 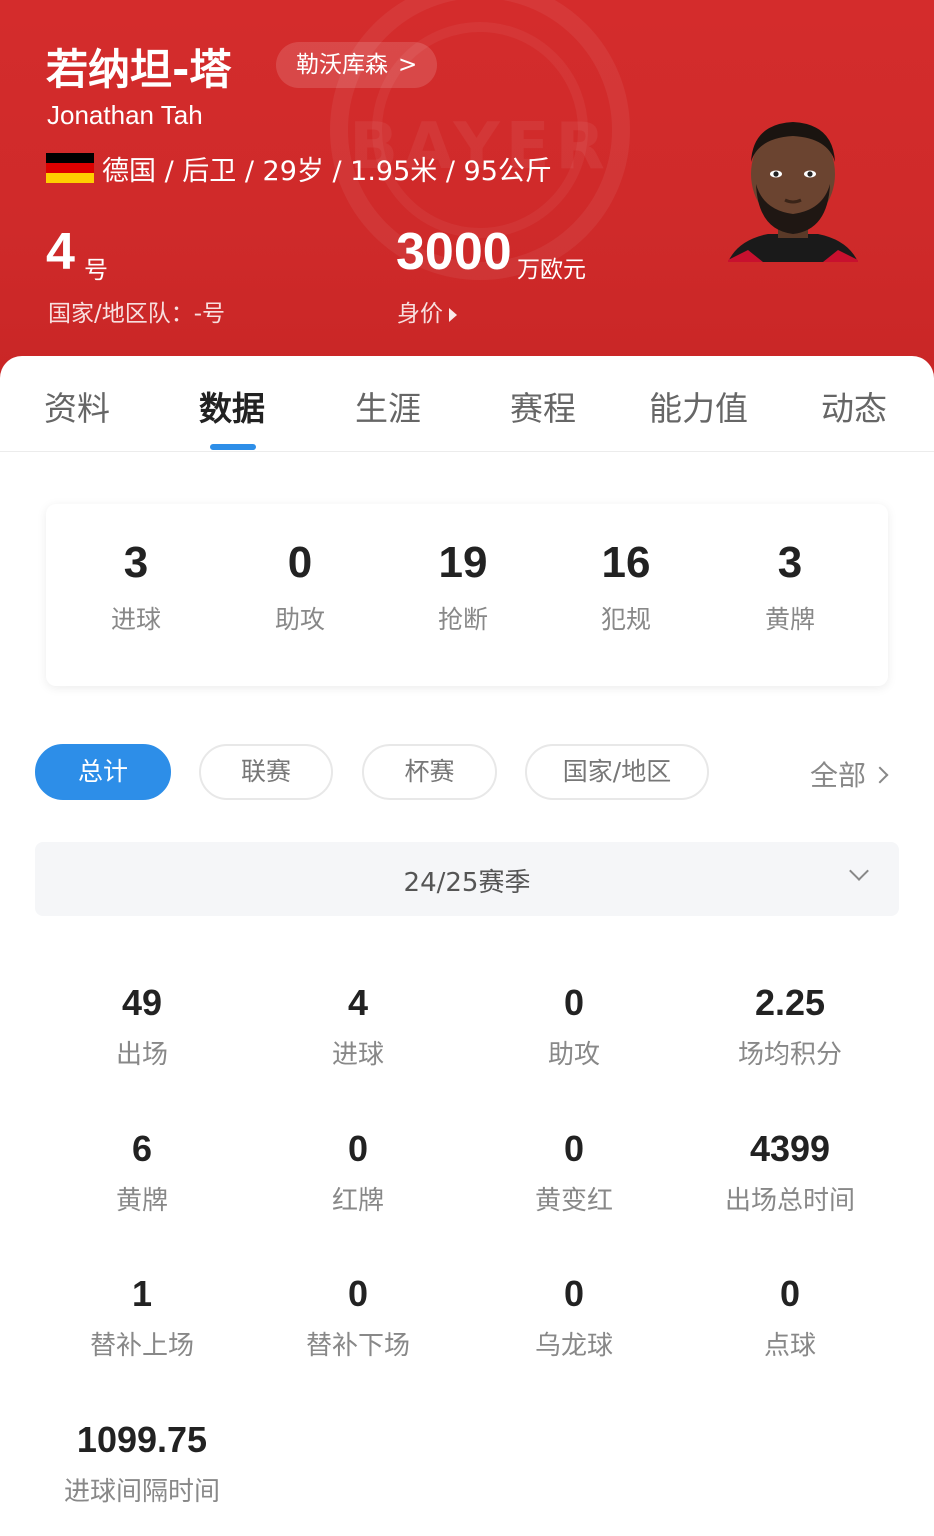 I want to click on filter-all-link: 全部, so click(x=849, y=774).